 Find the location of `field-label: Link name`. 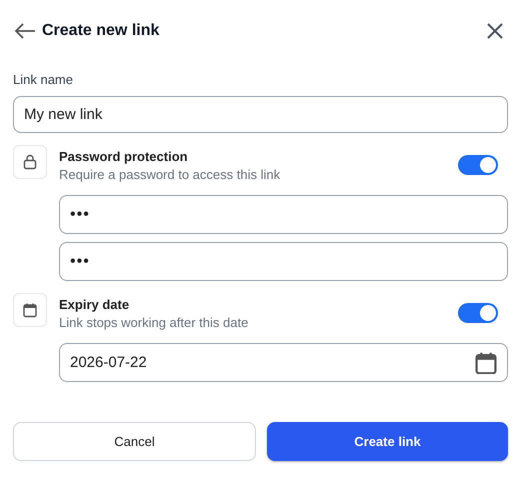

field-label: Link name is located at coordinates (43, 79).